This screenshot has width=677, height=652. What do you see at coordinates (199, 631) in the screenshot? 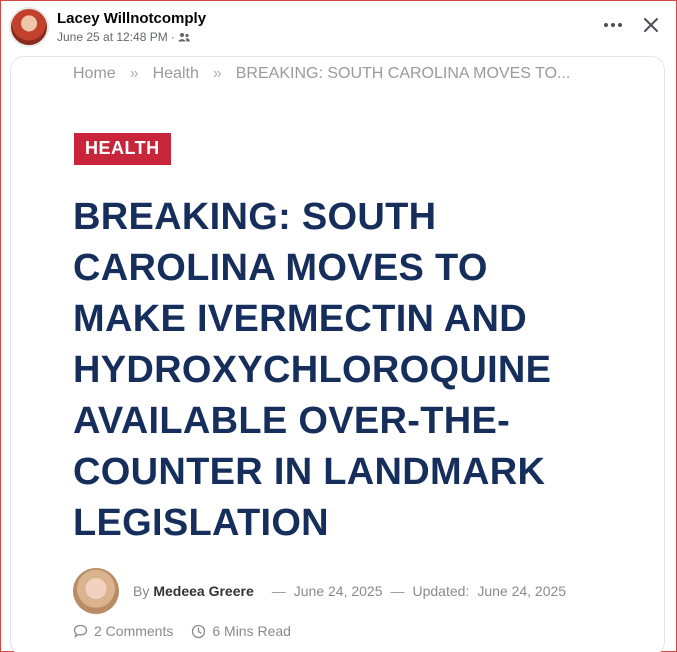
I see `clock-icon` at bounding box center [199, 631].